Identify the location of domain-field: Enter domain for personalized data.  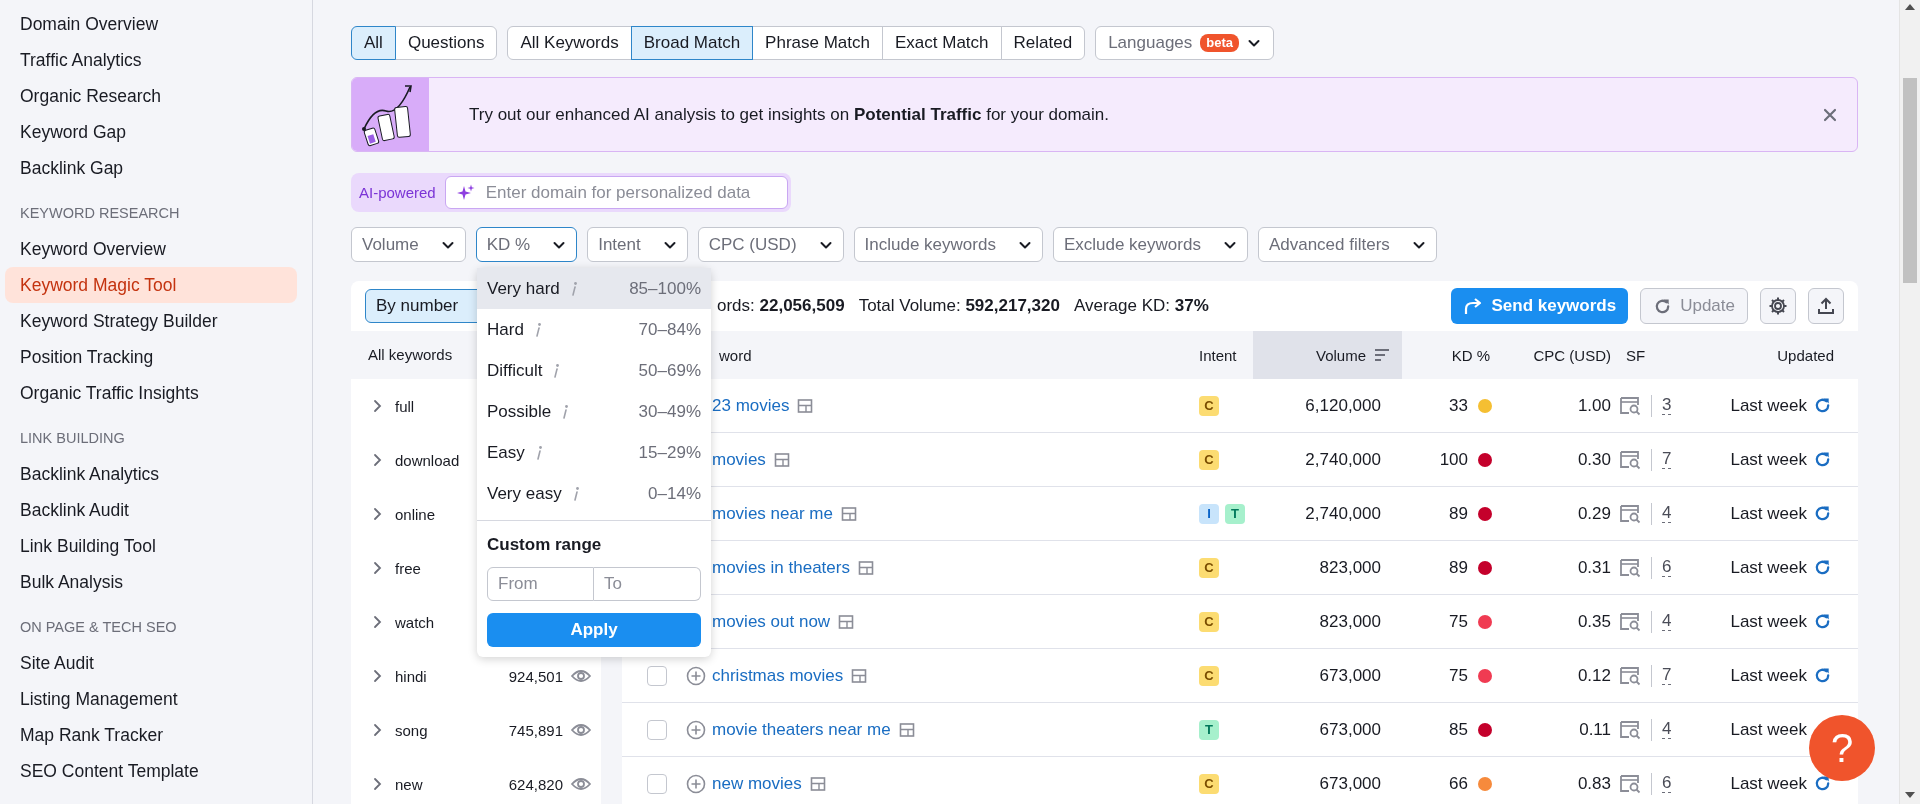
(616, 192).